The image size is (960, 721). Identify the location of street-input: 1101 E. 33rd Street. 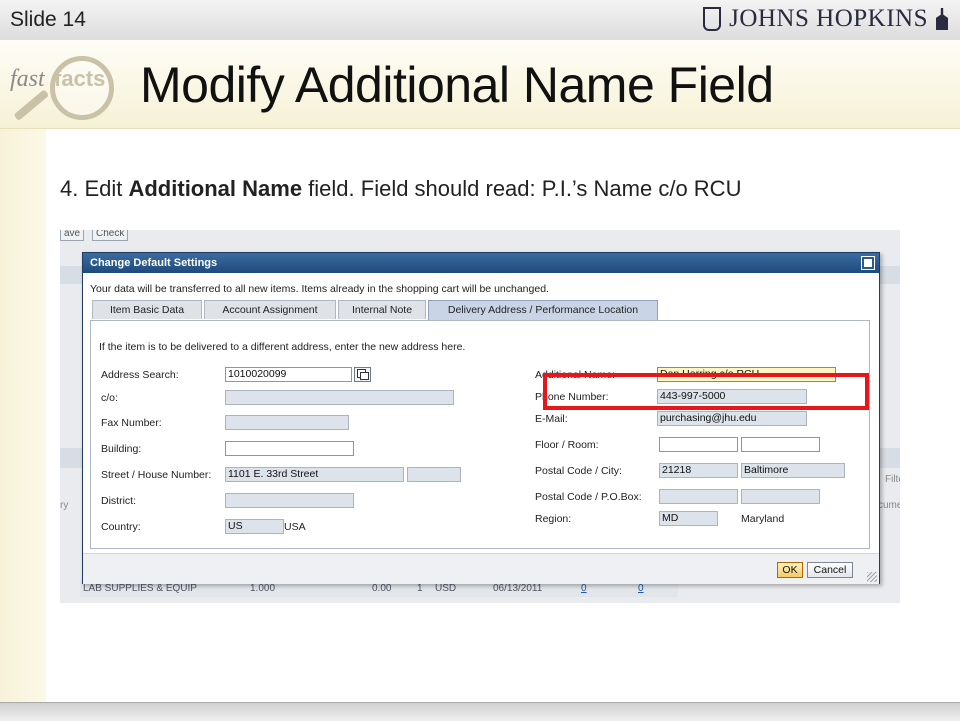
(314, 474).